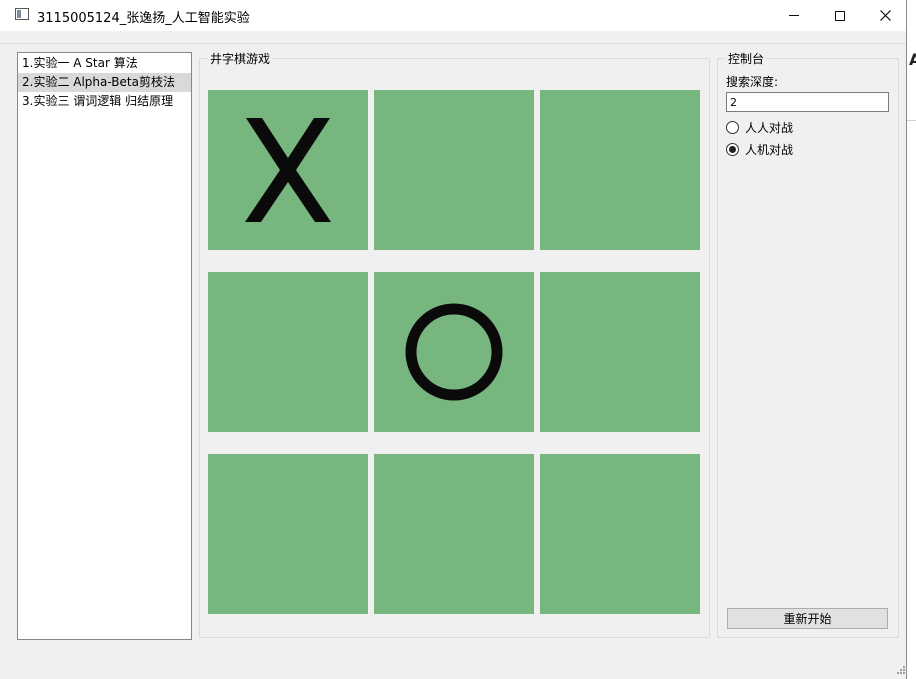  Describe the element at coordinates (104, 63) in the screenshot. I see `list-item-experiment-1: 1.实验一 A Star 算法` at that location.